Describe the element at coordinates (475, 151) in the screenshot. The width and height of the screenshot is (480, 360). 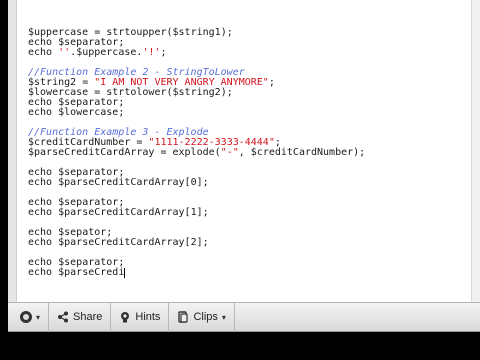
I see `editor-scrollbar` at that location.